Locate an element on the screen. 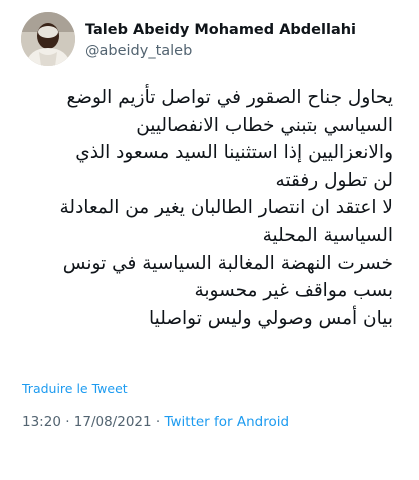 Image resolution: width=419 pixels, height=480 pixels. author-display-name: Taleb Abeidy Mohamed Abdellahi is located at coordinates (245, 30).